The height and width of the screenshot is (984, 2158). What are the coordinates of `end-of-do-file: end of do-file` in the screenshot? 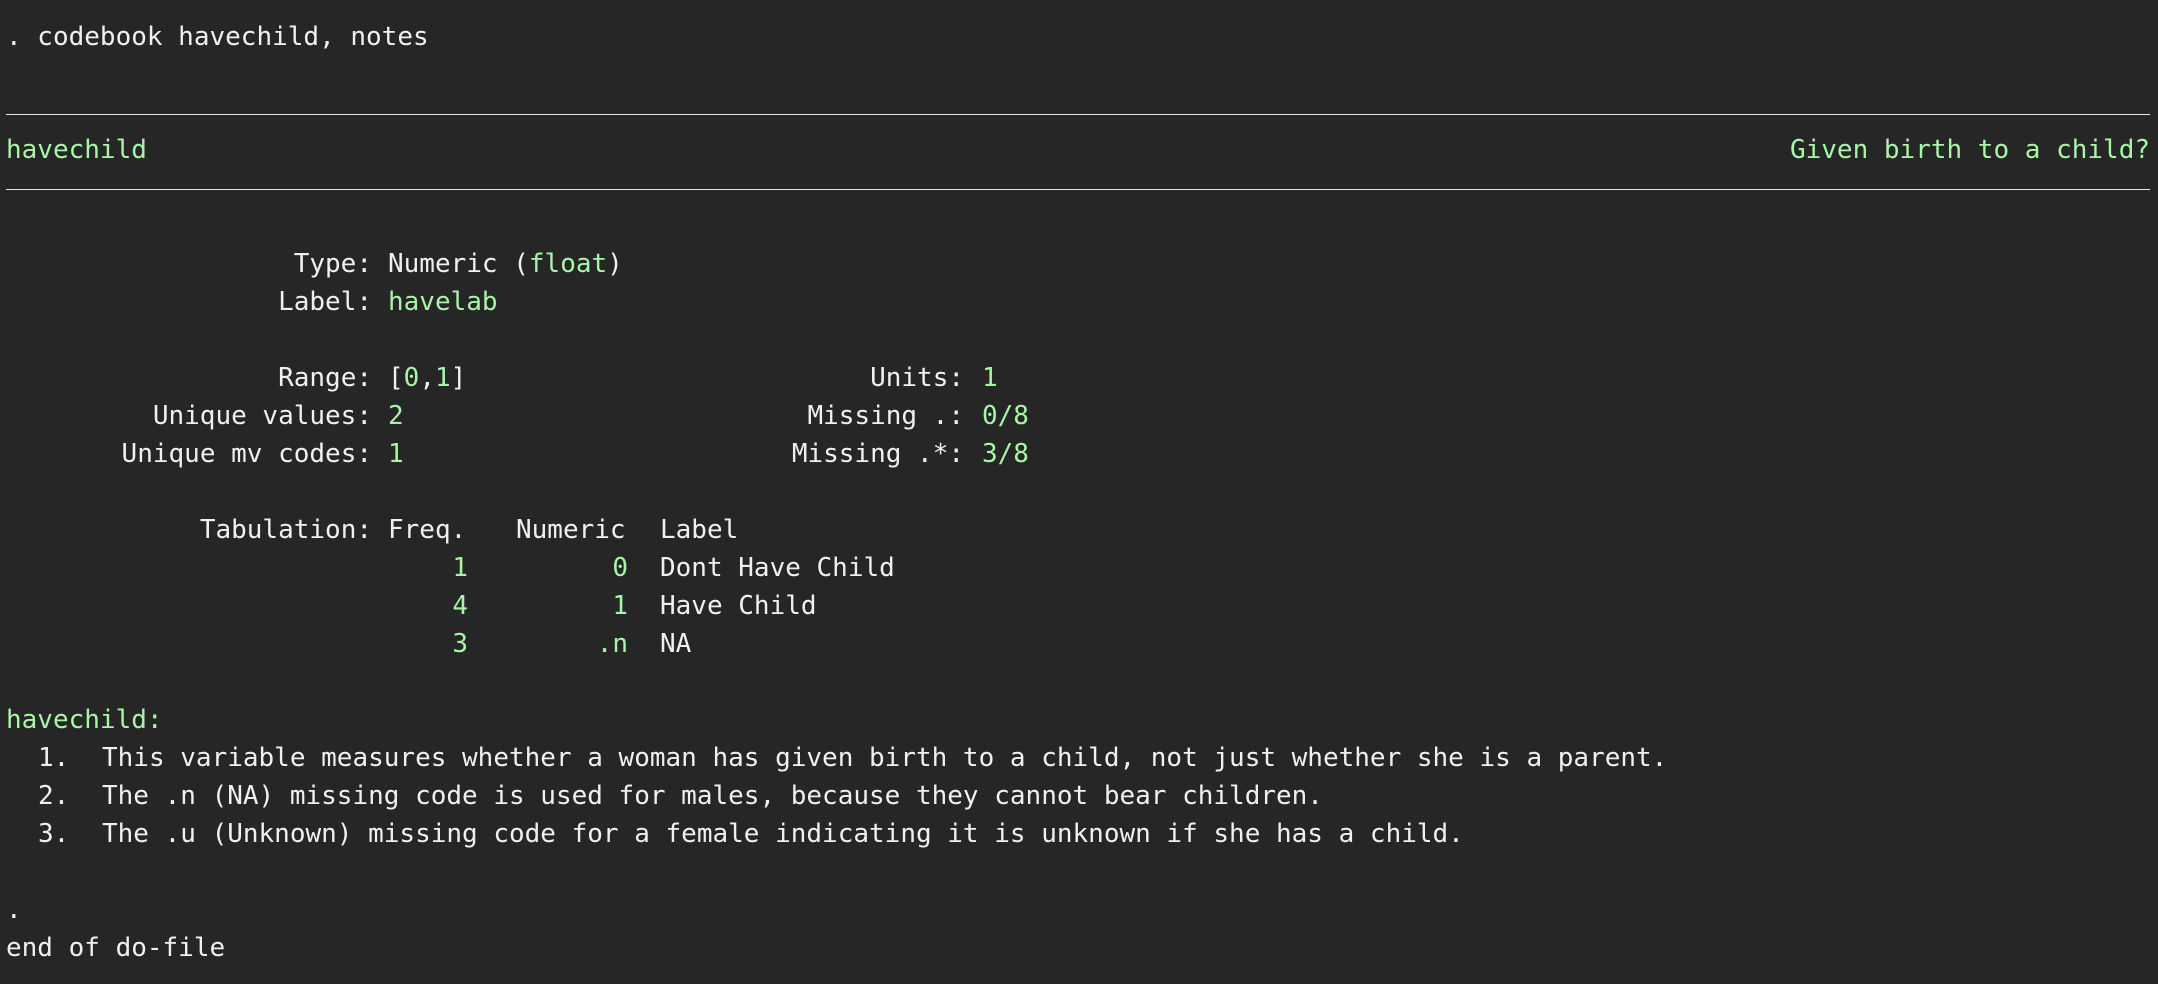 It's located at (116, 948).